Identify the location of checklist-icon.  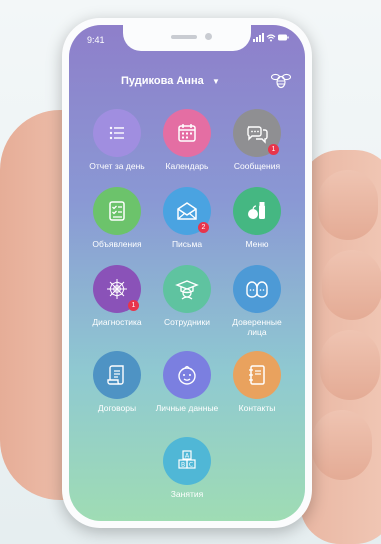
(117, 211).